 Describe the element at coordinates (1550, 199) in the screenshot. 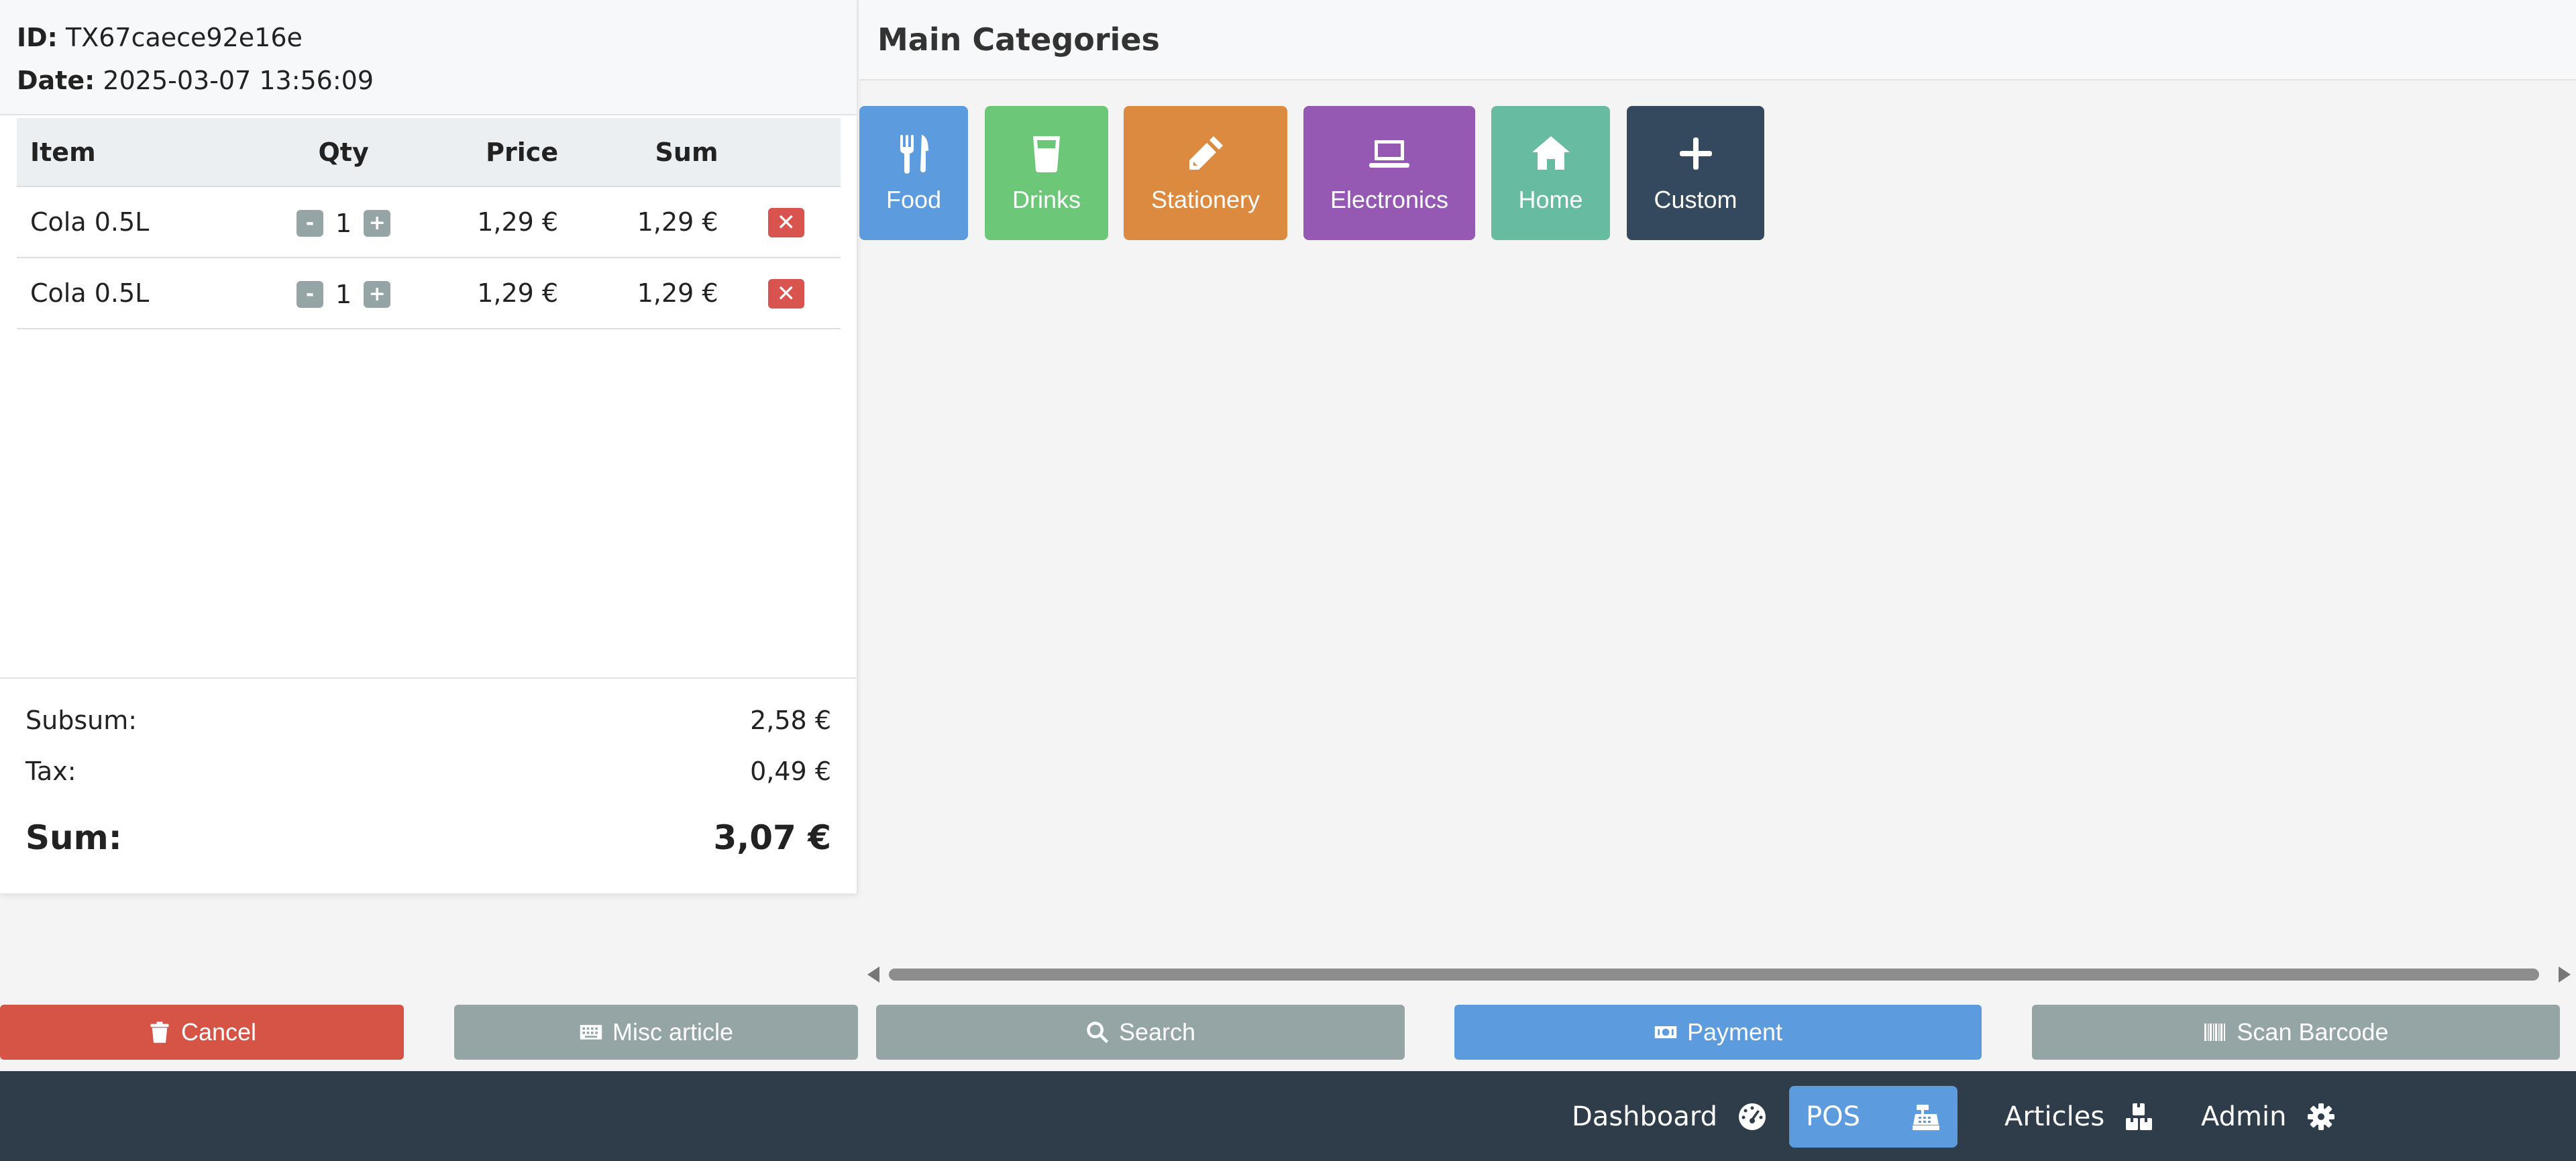

I see `category-label: Home` at that location.